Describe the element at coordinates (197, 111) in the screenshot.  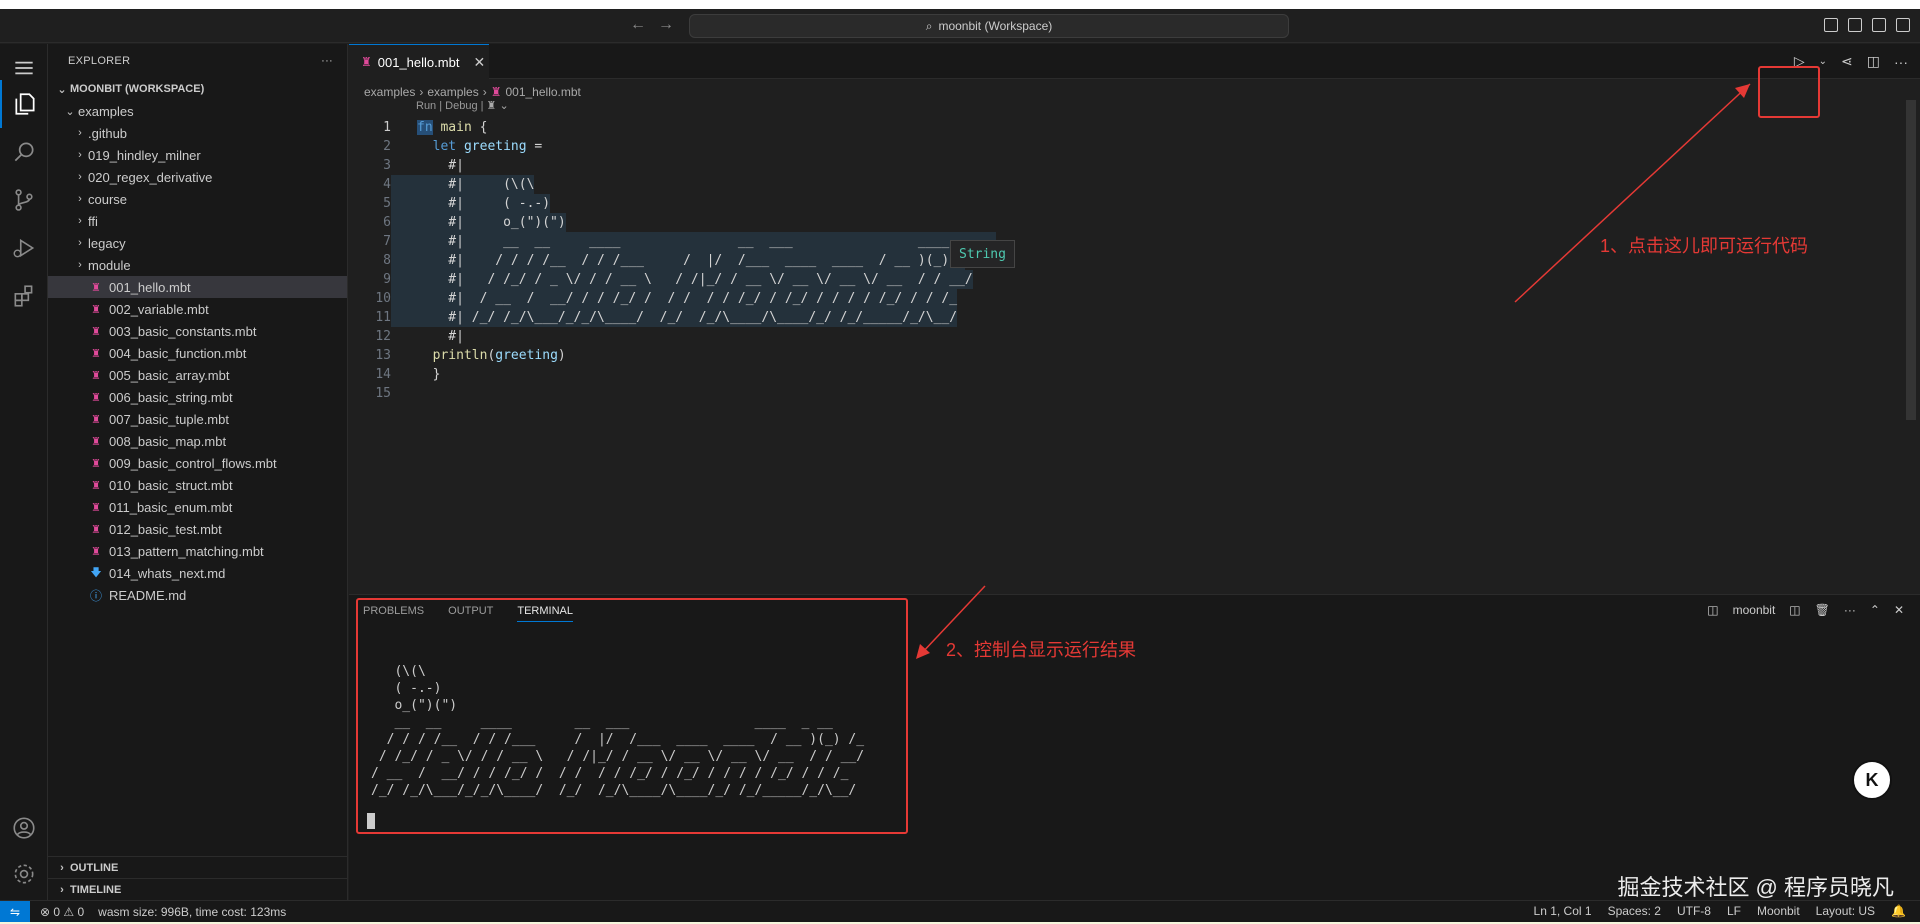
I see `folder-examples: ⌄ examples` at that location.